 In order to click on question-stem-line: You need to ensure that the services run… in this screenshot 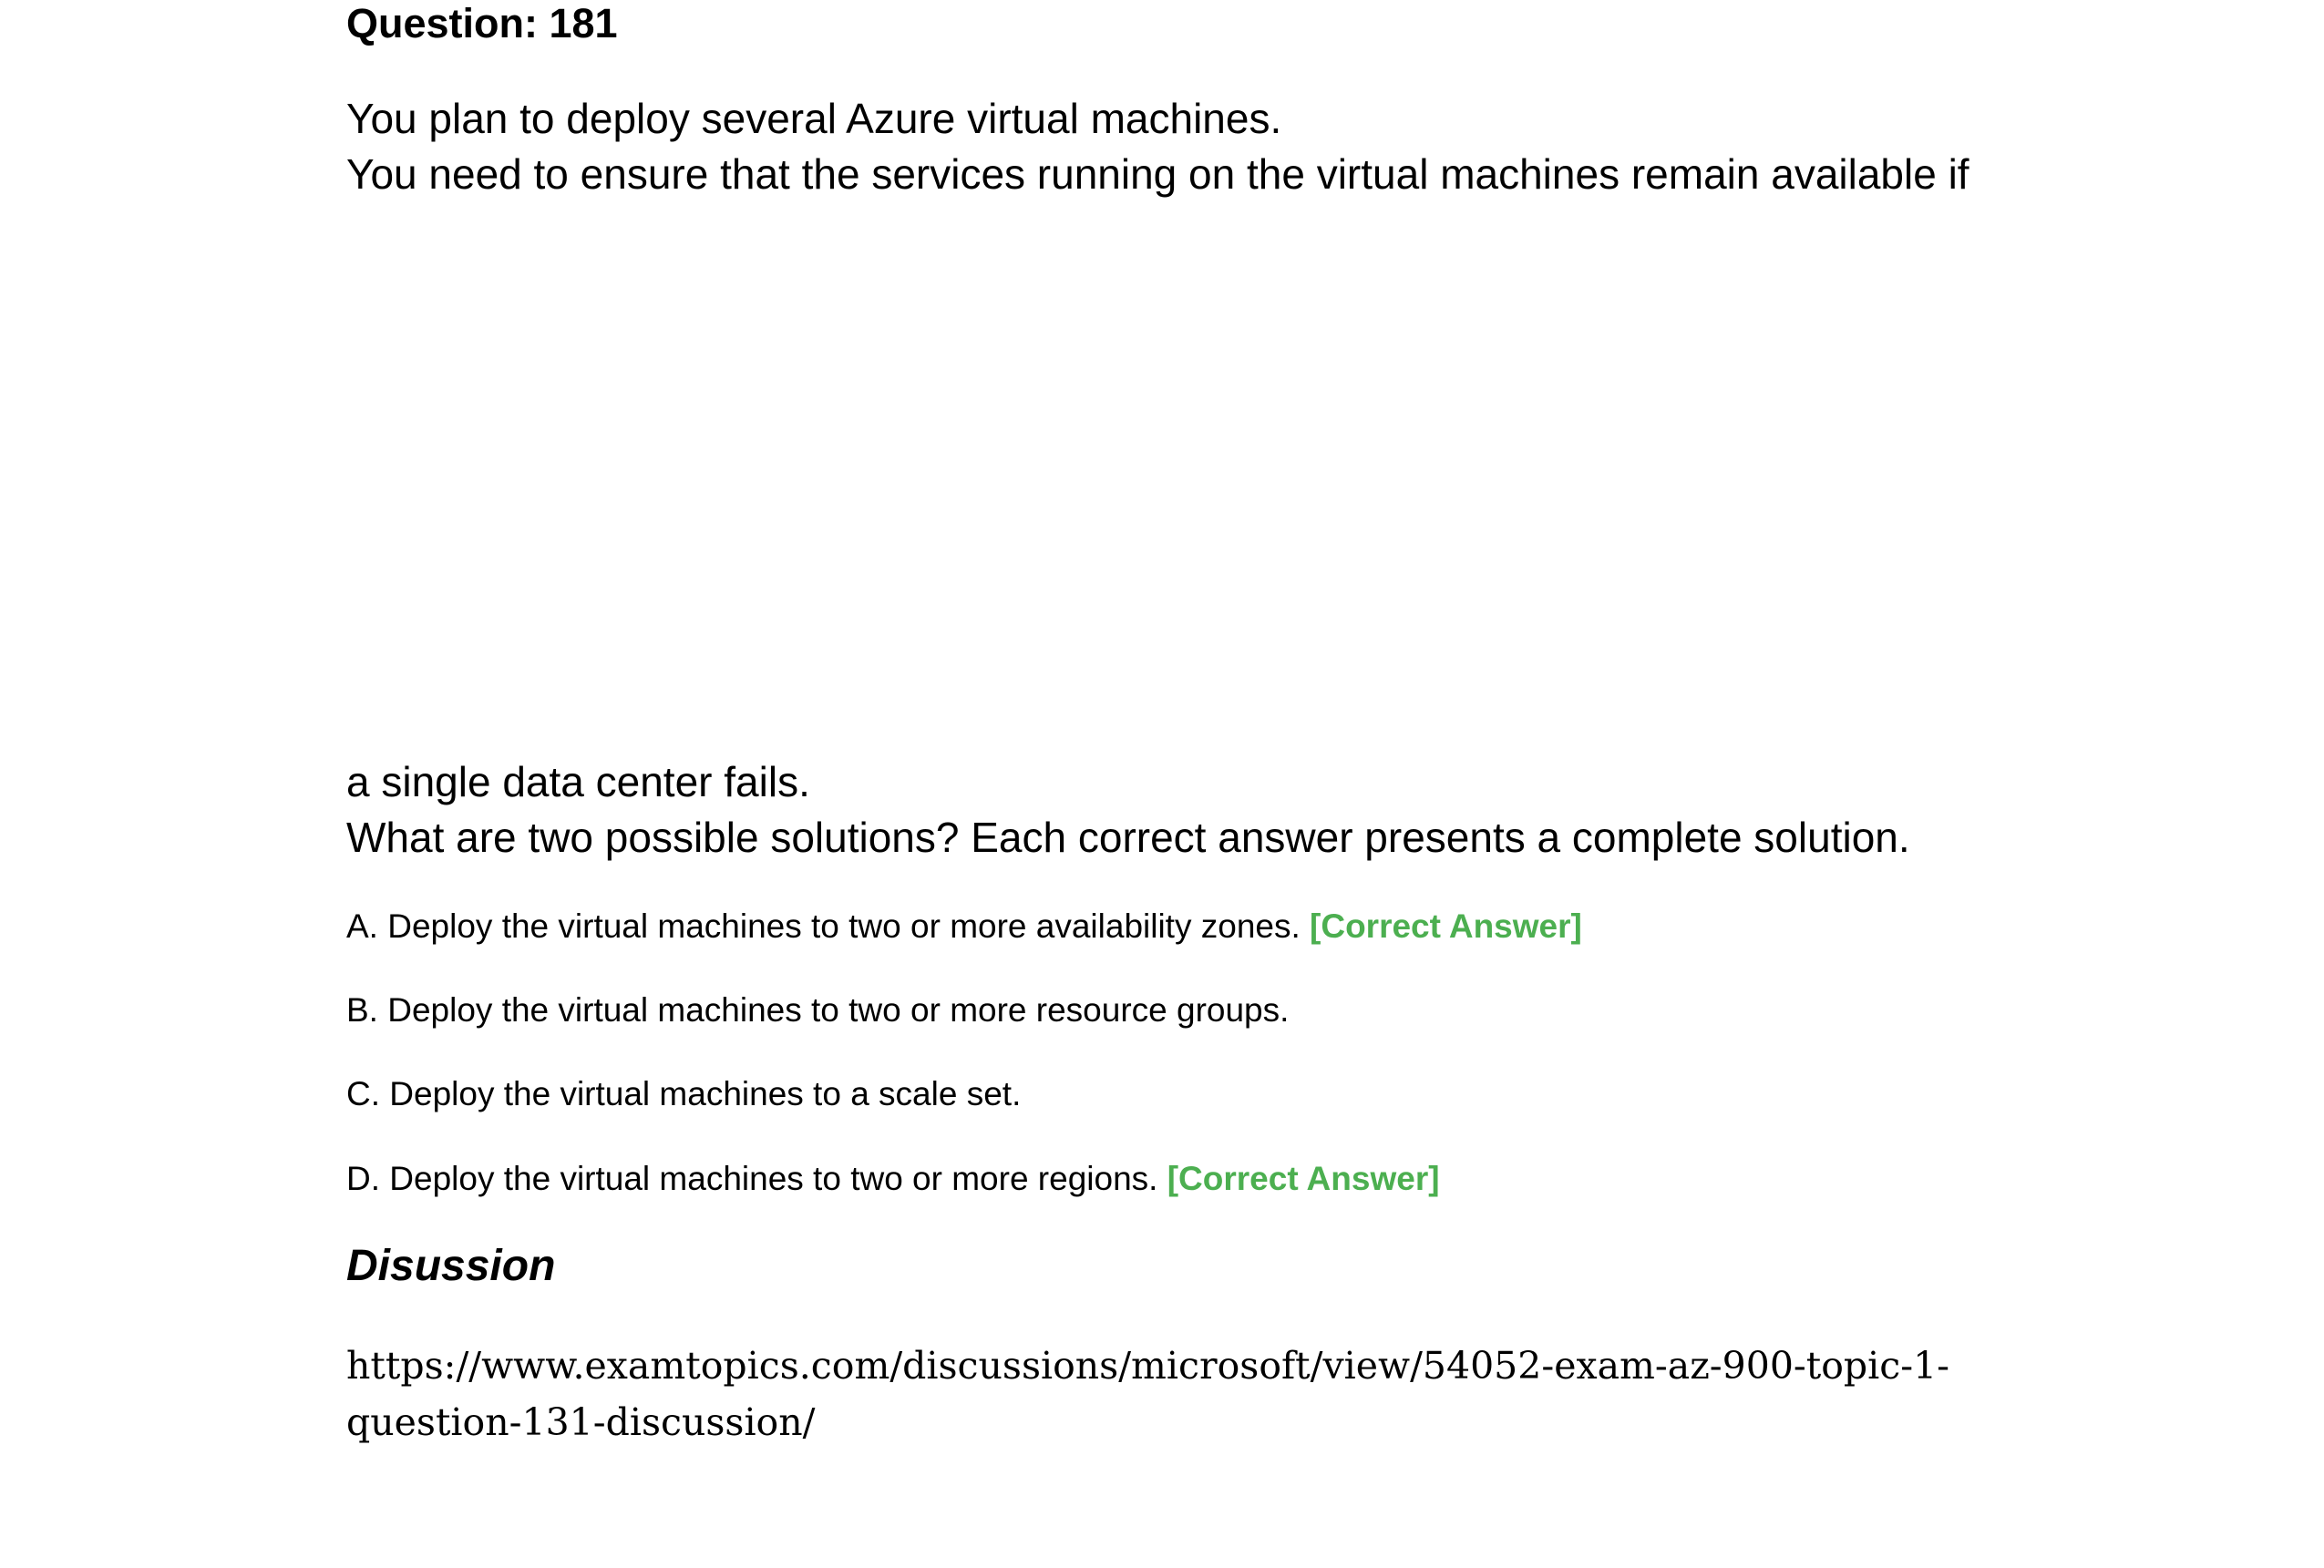, I will do `click(1157, 174)`.